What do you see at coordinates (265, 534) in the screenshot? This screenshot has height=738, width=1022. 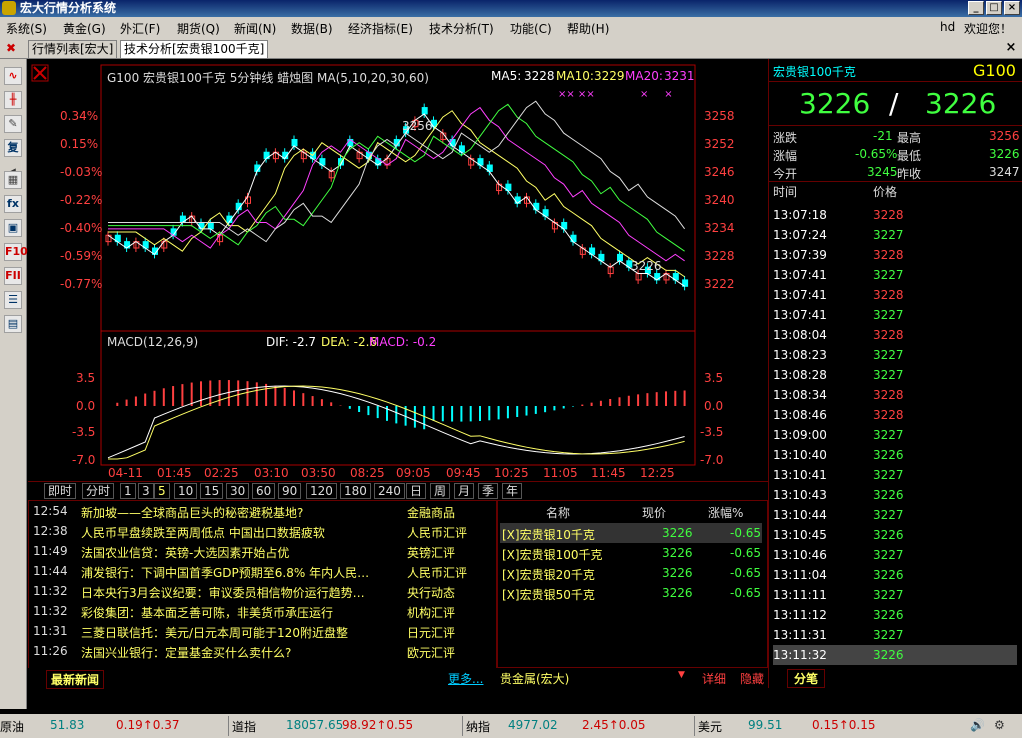 I see `news-row: 12:38 人民币早盘续跌至两周低点 中国出口数据疲软 人民币汇评` at bounding box center [265, 534].